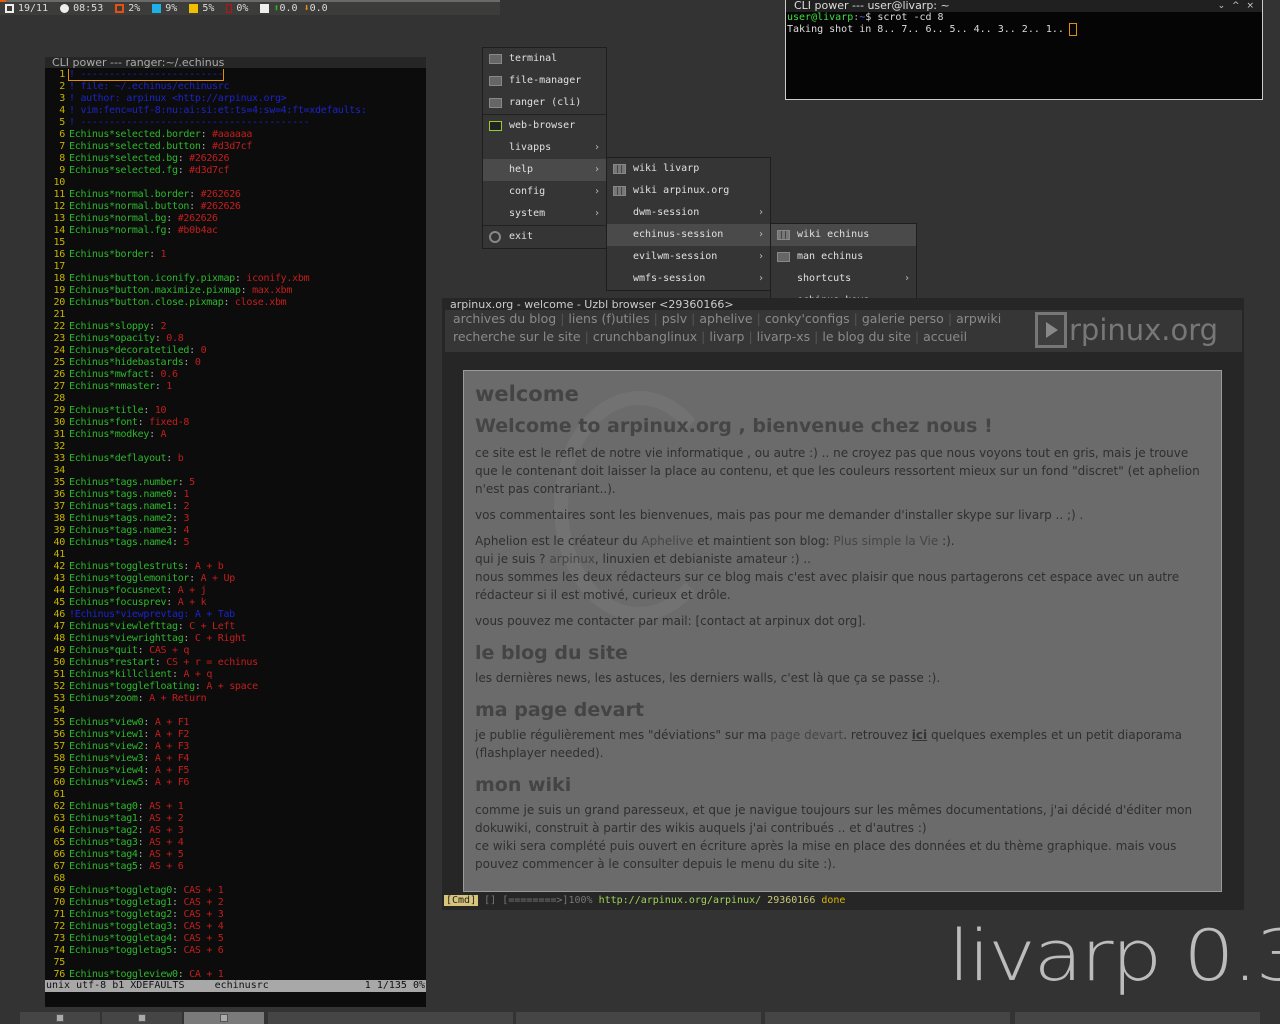 The height and width of the screenshot is (1024, 1280). Describe the element at coordinates (806, 735) in the screenshot. I see `devart-link: page devart` at that location.